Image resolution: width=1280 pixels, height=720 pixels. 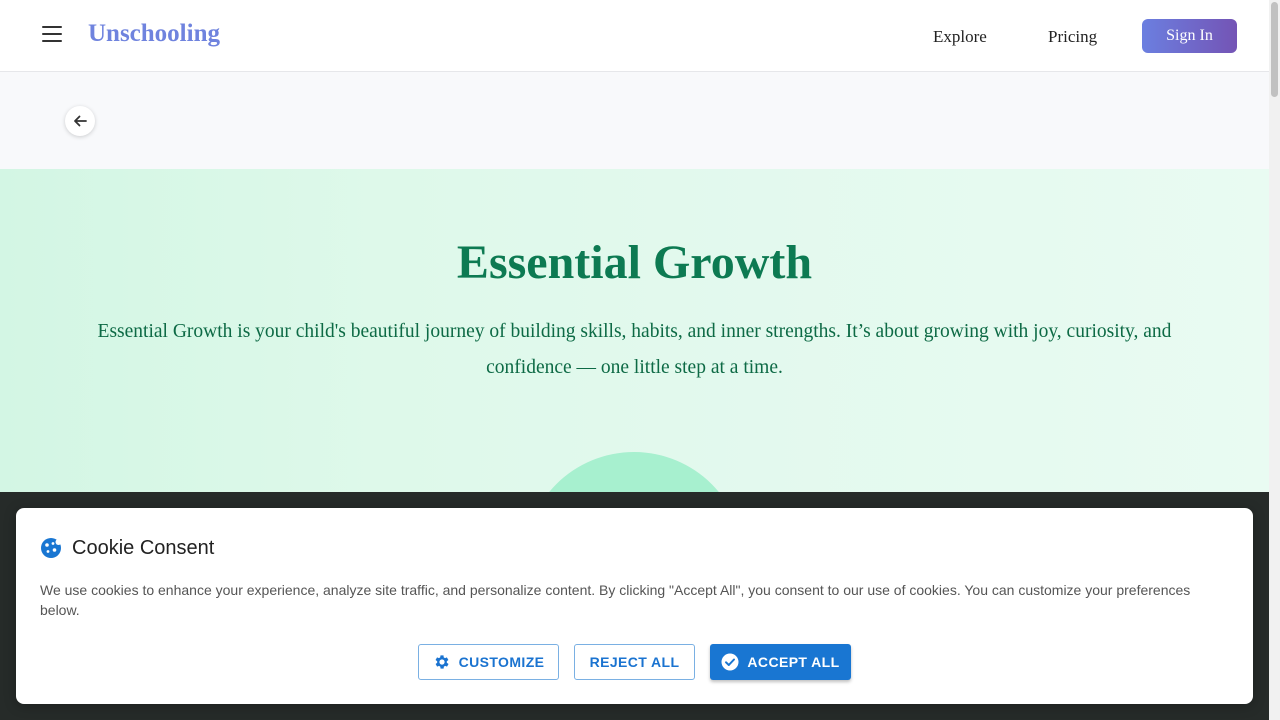 What do you see at coordinates (501, 662) in the screenshot?
I see `customize-label: CUSTOMIZE` at bounding box center [501, 662].